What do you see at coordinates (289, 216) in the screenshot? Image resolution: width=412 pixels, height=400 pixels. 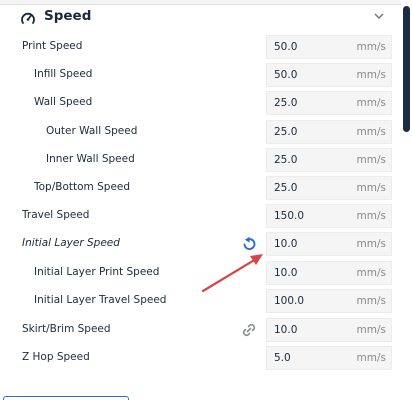 I see `setting-value: 150.0` at bounding box center [289, 216].